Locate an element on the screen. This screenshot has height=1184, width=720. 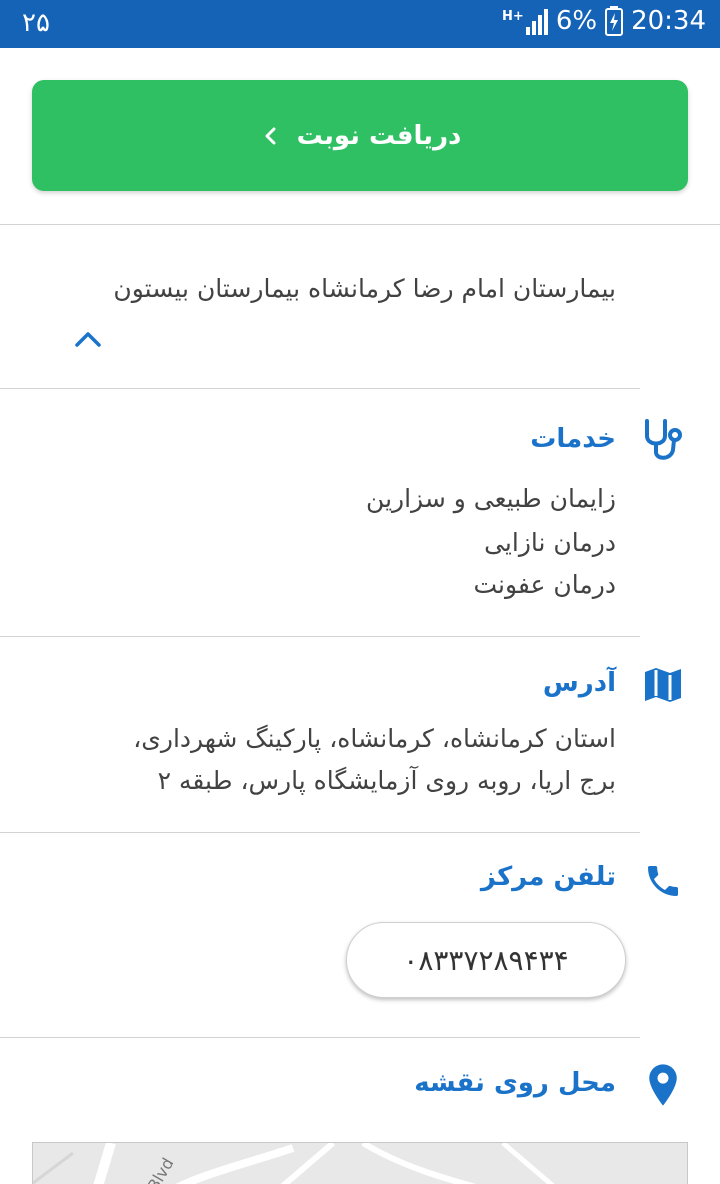
services-title: خدمات is located at coordinates (573, 439).